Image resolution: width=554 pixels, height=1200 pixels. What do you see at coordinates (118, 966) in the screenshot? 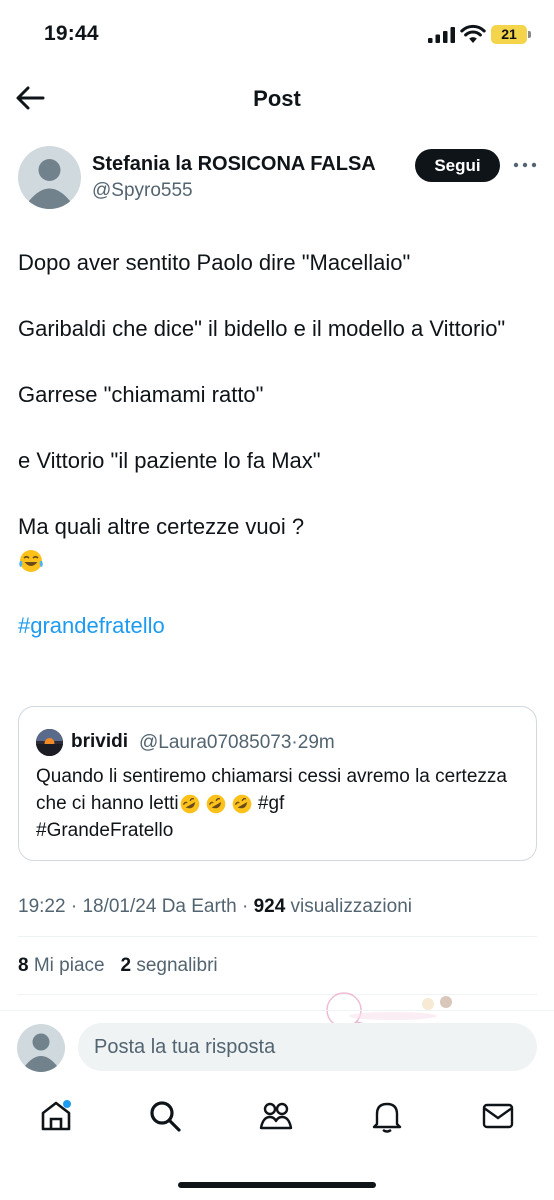
I see `post-stats: 8 Mi piace 2 segnalibri` at bounding box center [118, 966].